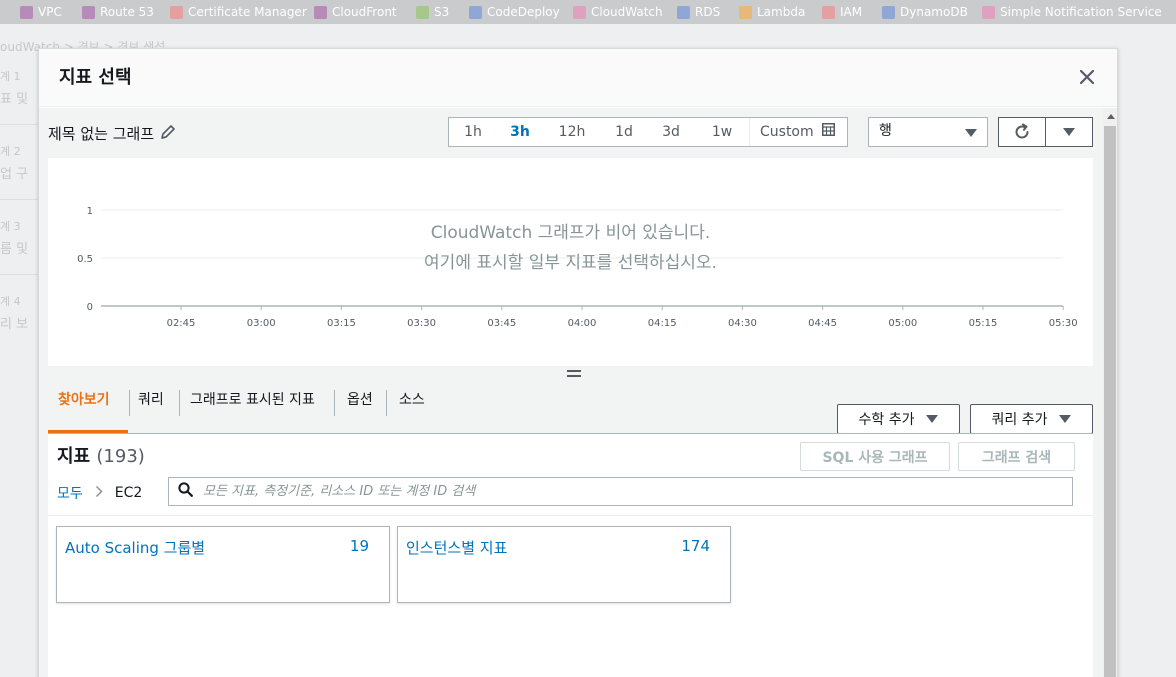 This screenshot has width=1176, height=677. What do you see at coordinates (151, 408) in the screenshot?
I see `tab-query: 쿼리` at bounding box center [151, 408].